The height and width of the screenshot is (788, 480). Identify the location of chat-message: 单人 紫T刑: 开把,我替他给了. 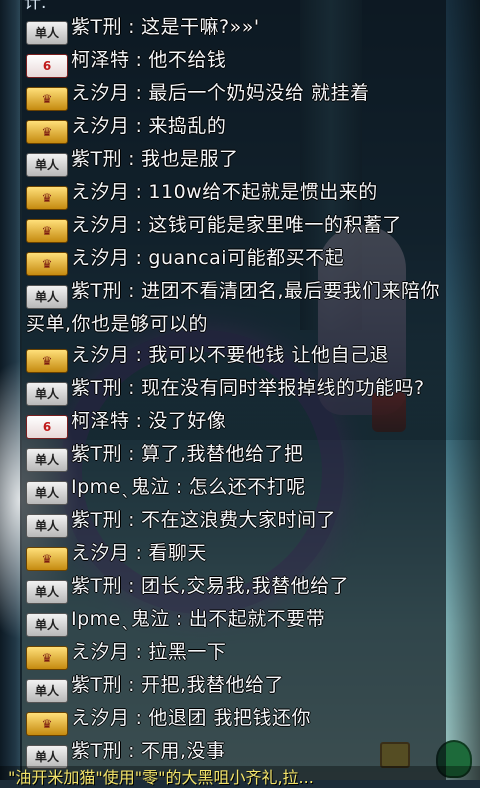
(235, 686).